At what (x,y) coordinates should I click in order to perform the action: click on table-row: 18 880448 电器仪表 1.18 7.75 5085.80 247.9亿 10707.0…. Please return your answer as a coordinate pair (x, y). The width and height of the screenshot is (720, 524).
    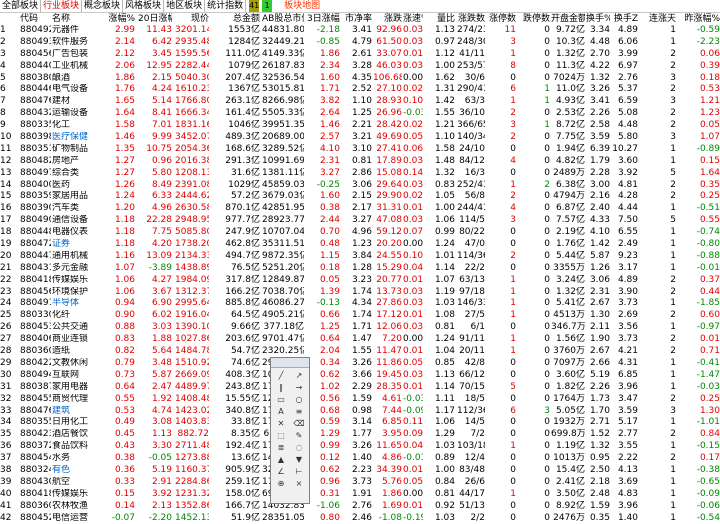
    Looking at the image, I should click on (360, 233).